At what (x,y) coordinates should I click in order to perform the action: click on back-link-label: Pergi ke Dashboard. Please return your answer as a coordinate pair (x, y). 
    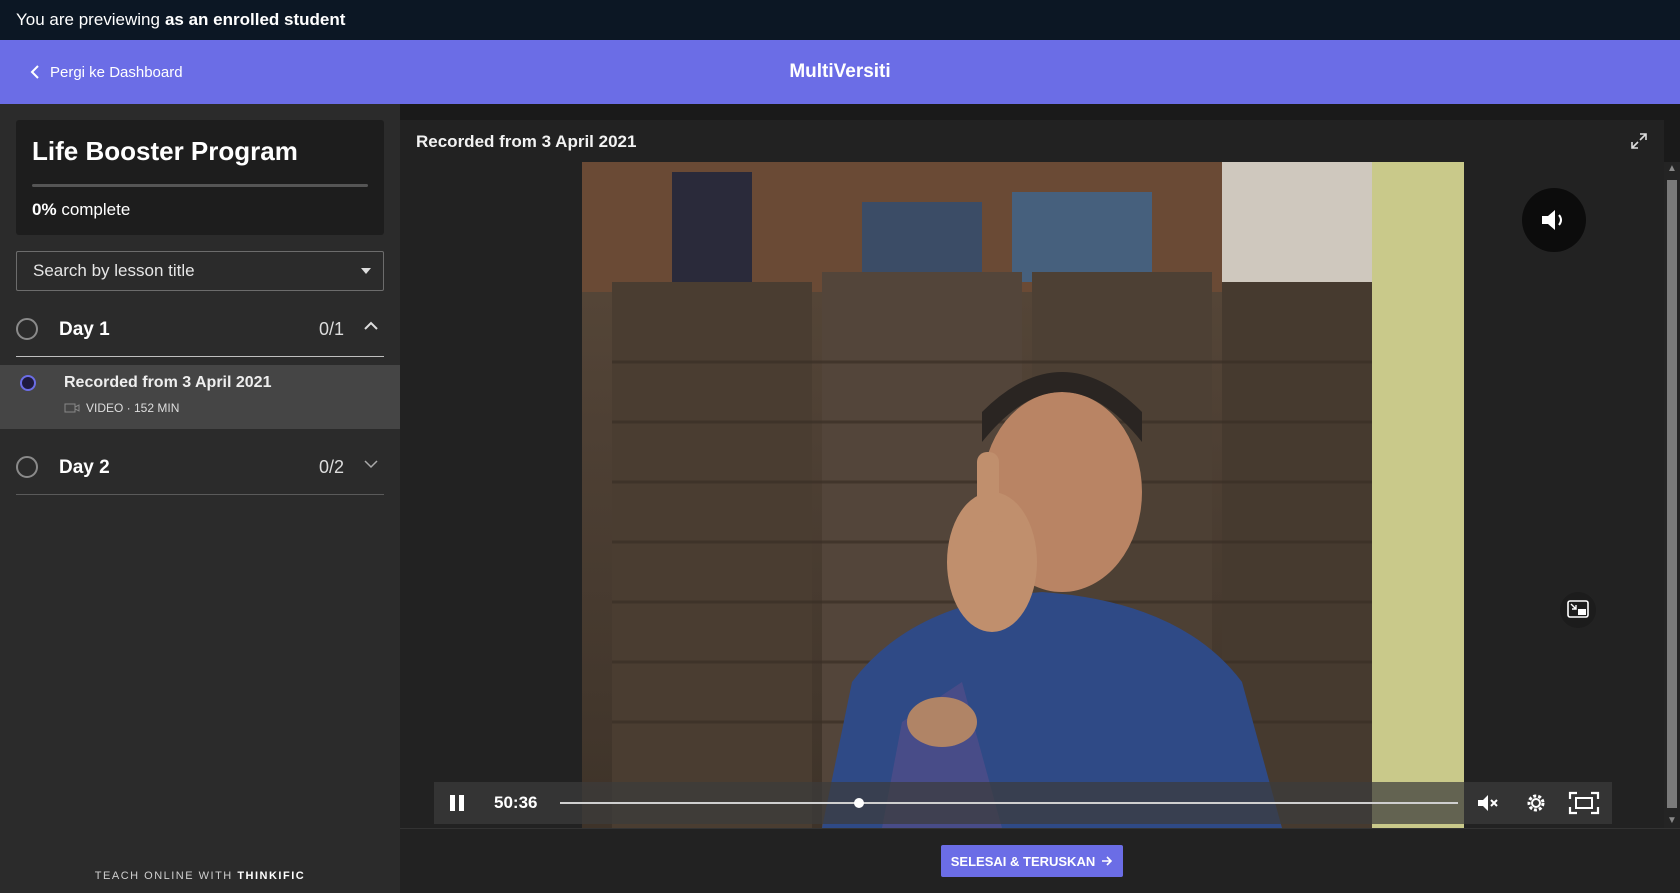
    Looking at the image, I should click on (116, 72).